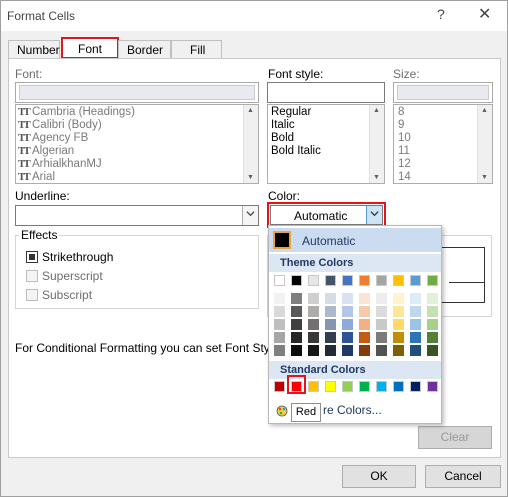 Image resolution: width=508 pixels, height=497 pixels. Describe the element at coordinates (137, 215) in the screenshot. I see `underline-dropdown` at that location.